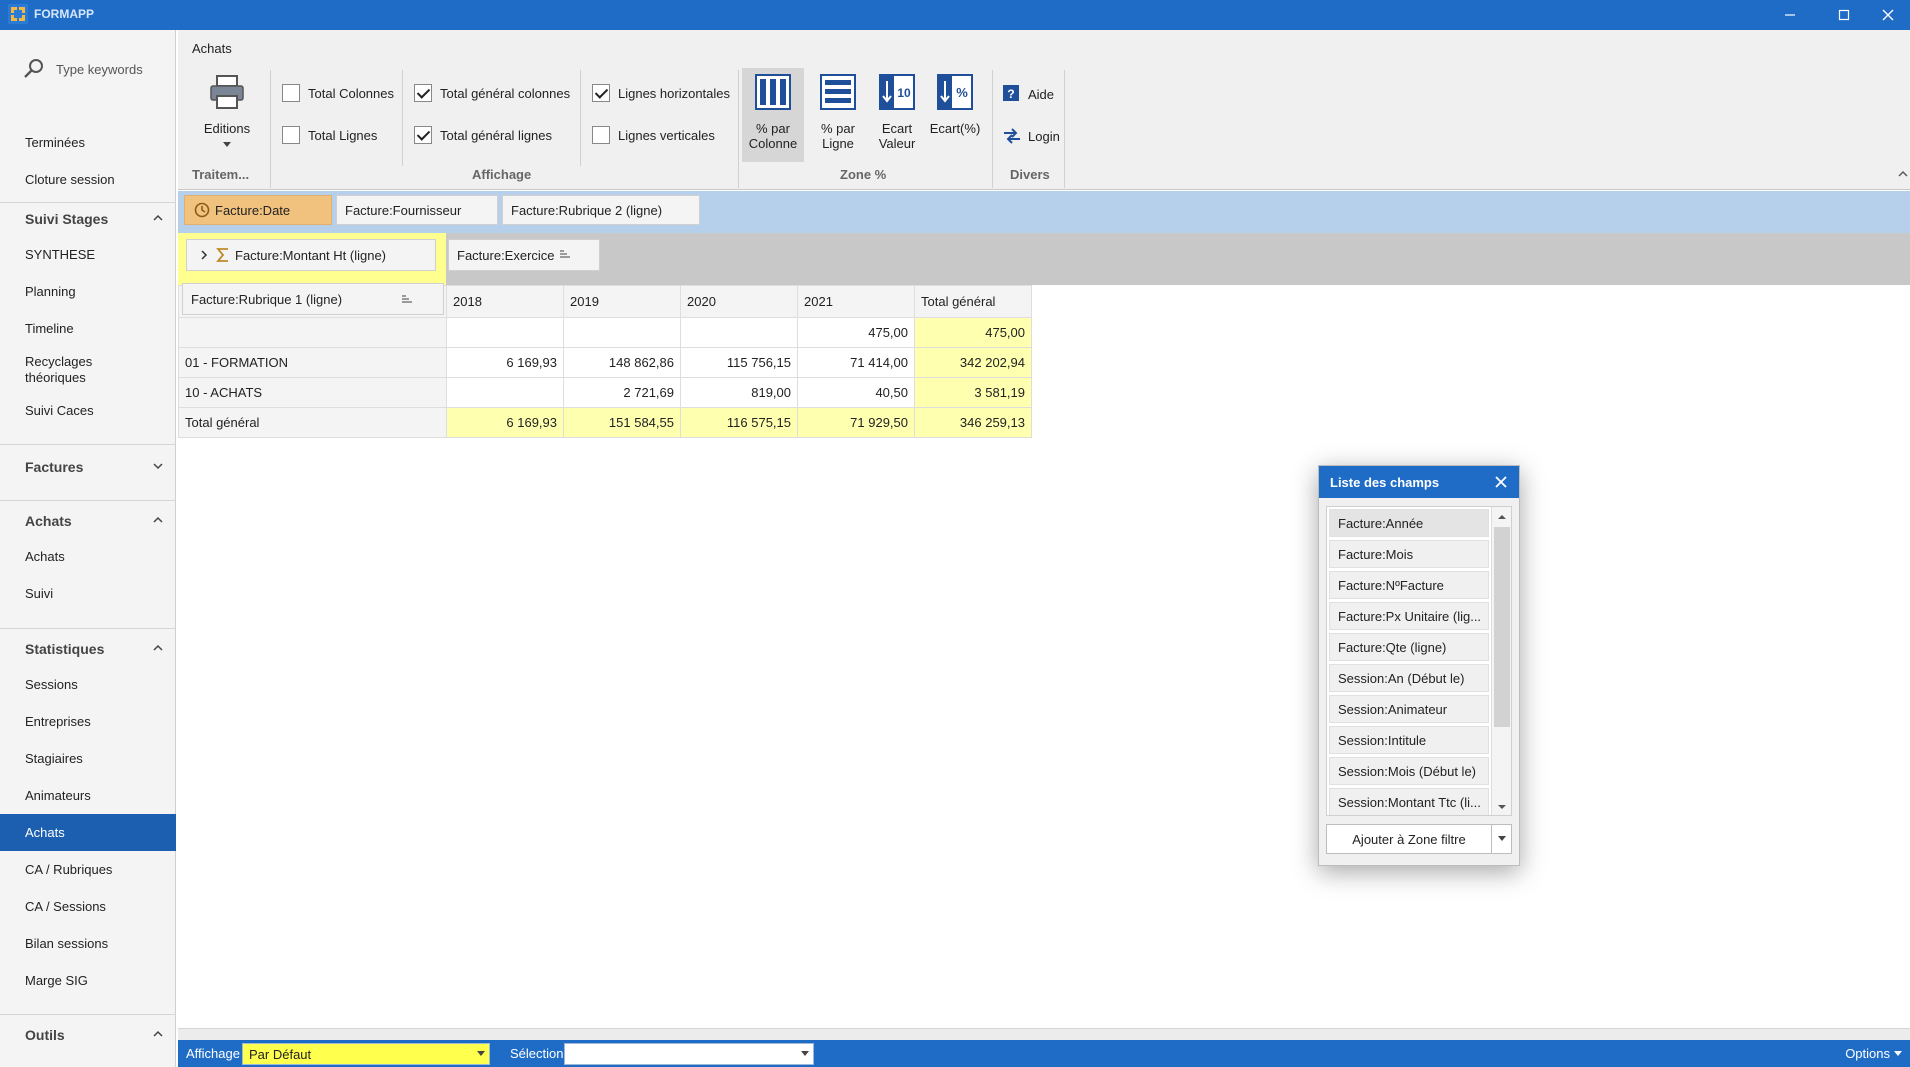  I want to click on caret-down-icon, so click(227, 144).